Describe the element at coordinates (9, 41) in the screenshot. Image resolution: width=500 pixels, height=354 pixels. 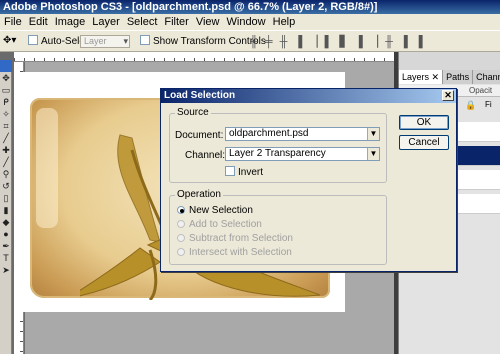
I see `move-tool-icon: ✥▾` at that location.